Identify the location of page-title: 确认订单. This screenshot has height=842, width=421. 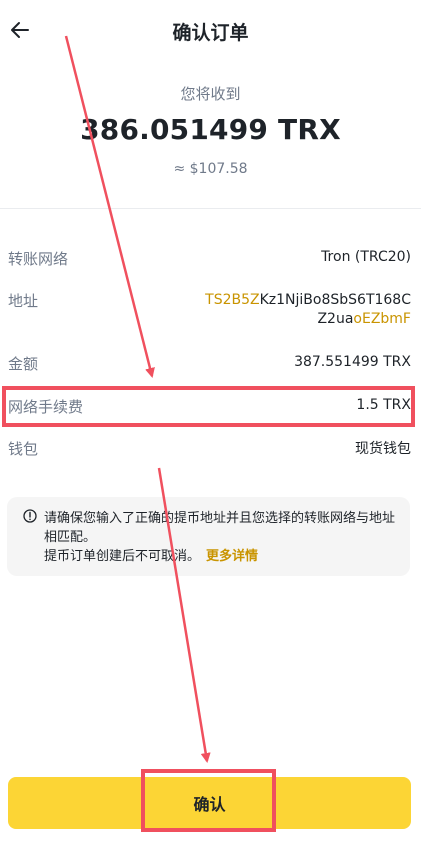
(210, 33).